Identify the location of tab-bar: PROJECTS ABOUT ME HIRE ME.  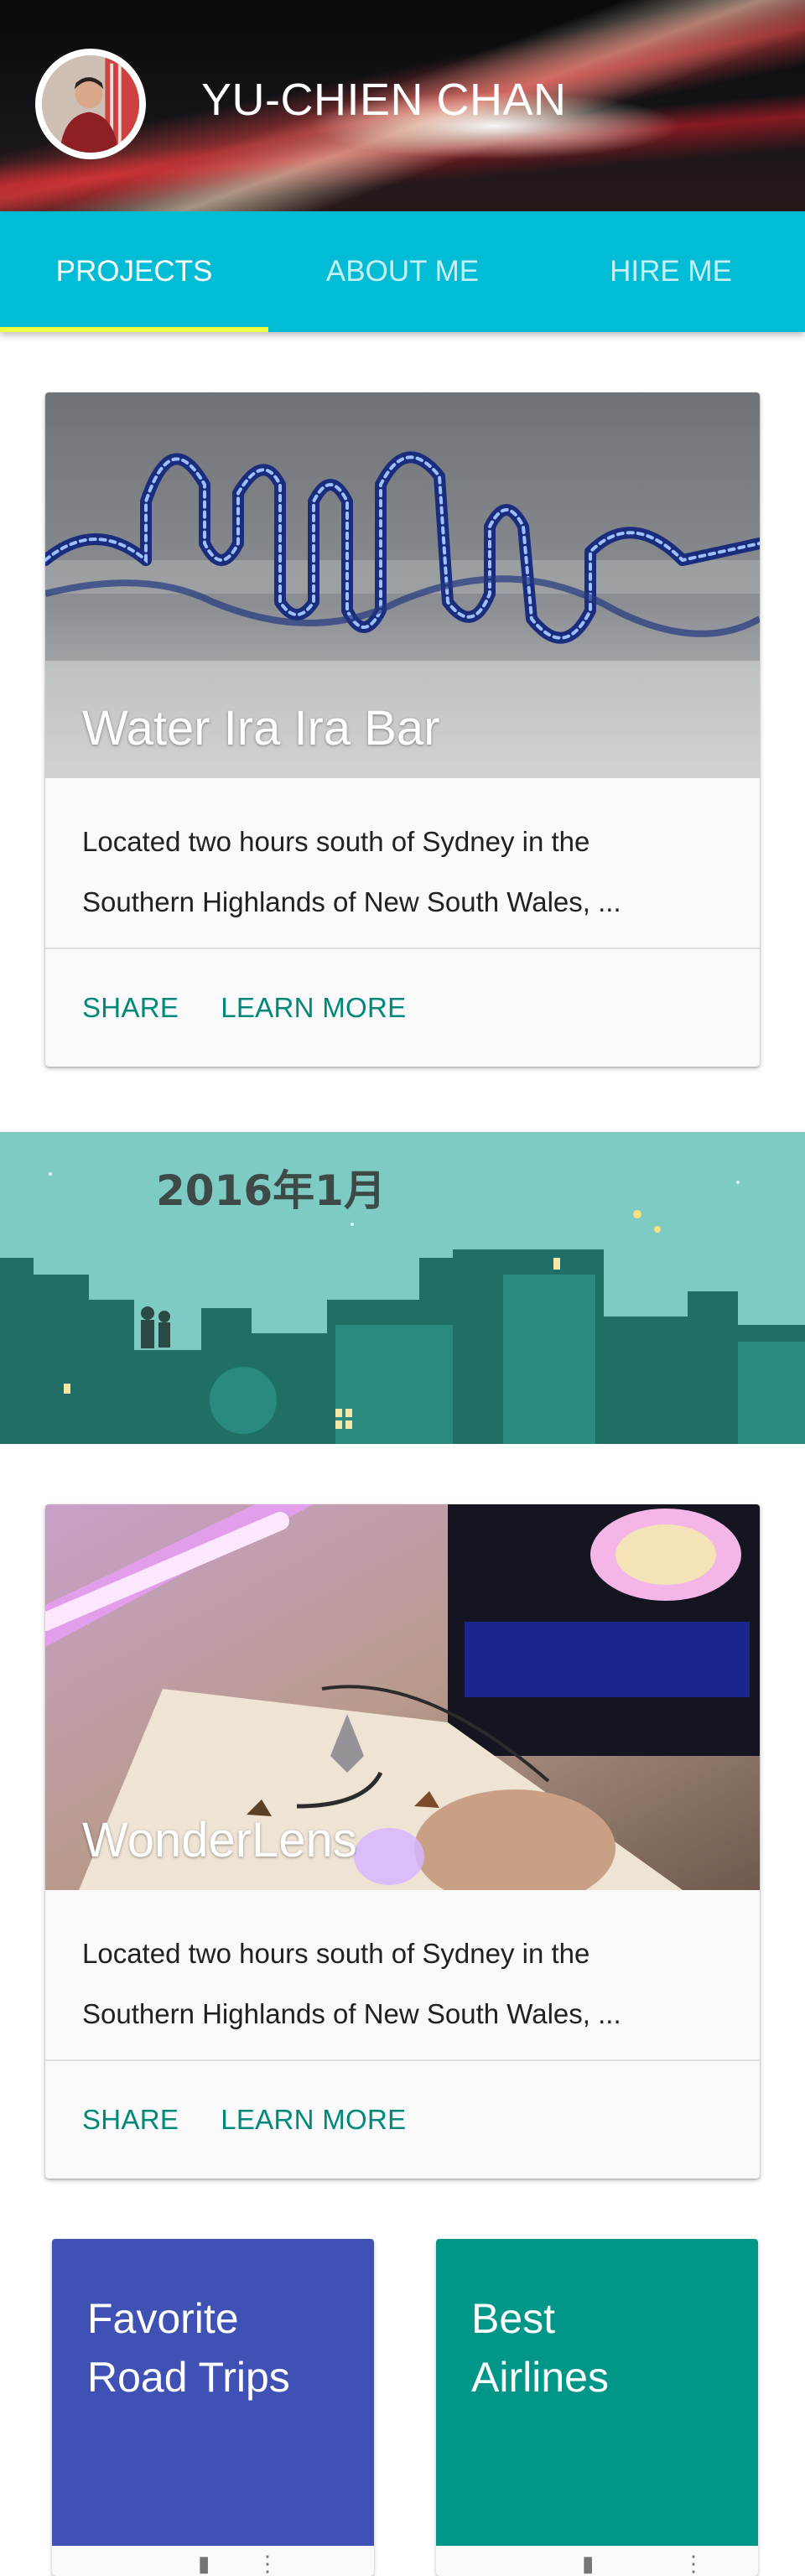
(402, 271).